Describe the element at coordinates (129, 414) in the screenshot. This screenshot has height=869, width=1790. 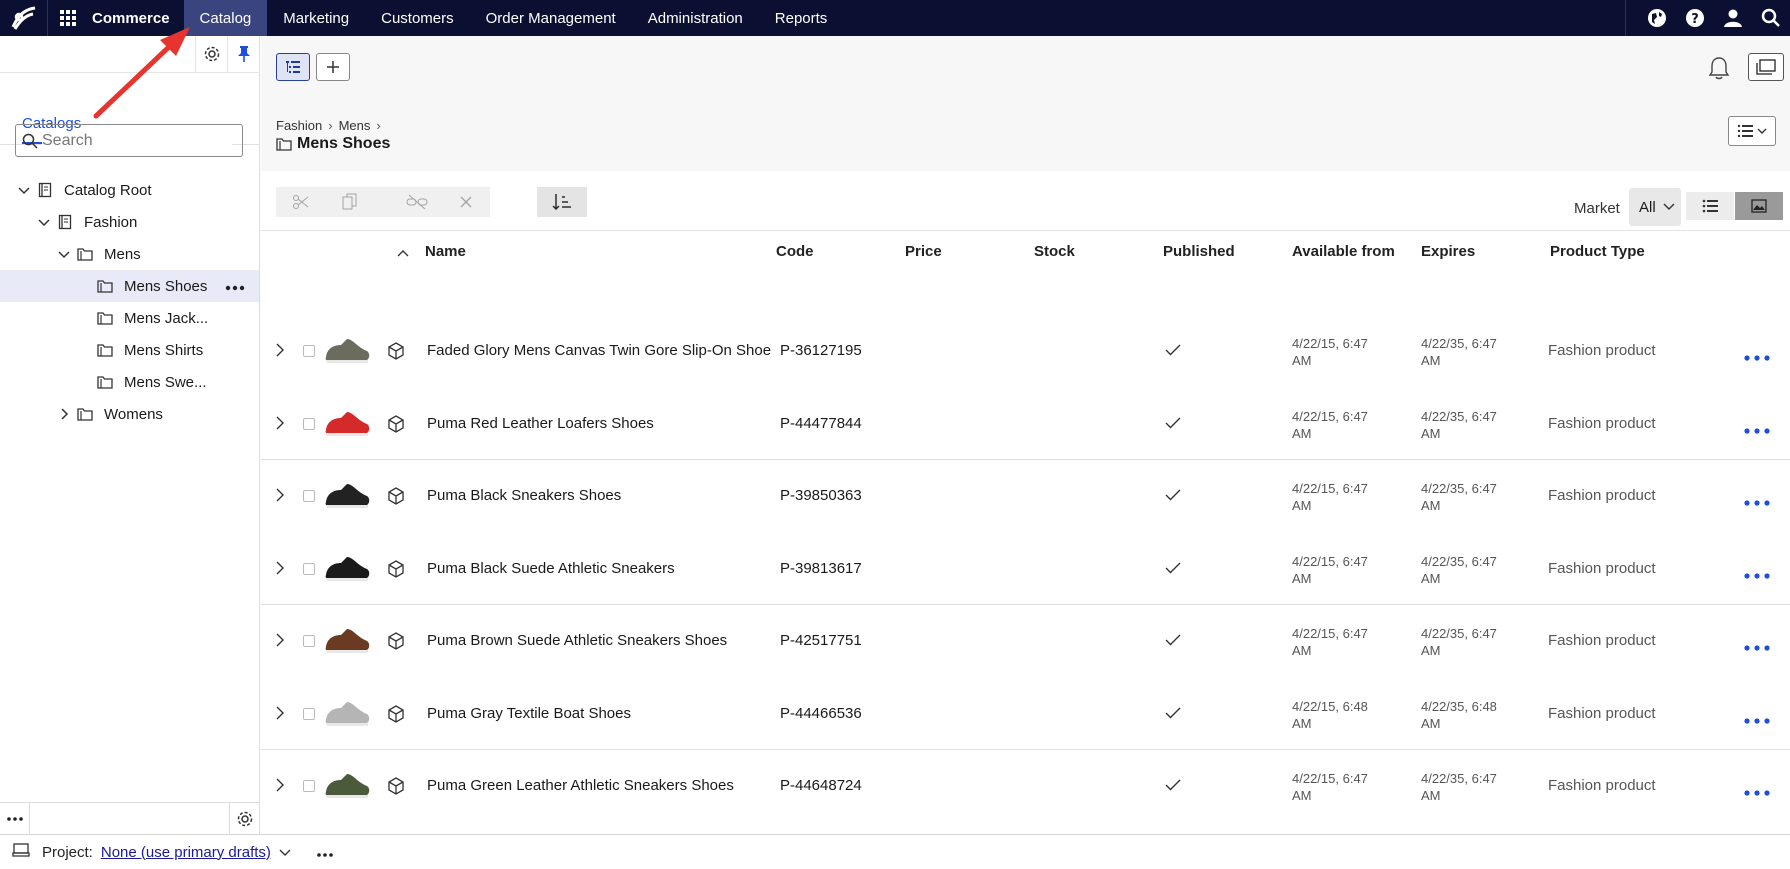
I see `tree-node-womens: Womens` at that location.